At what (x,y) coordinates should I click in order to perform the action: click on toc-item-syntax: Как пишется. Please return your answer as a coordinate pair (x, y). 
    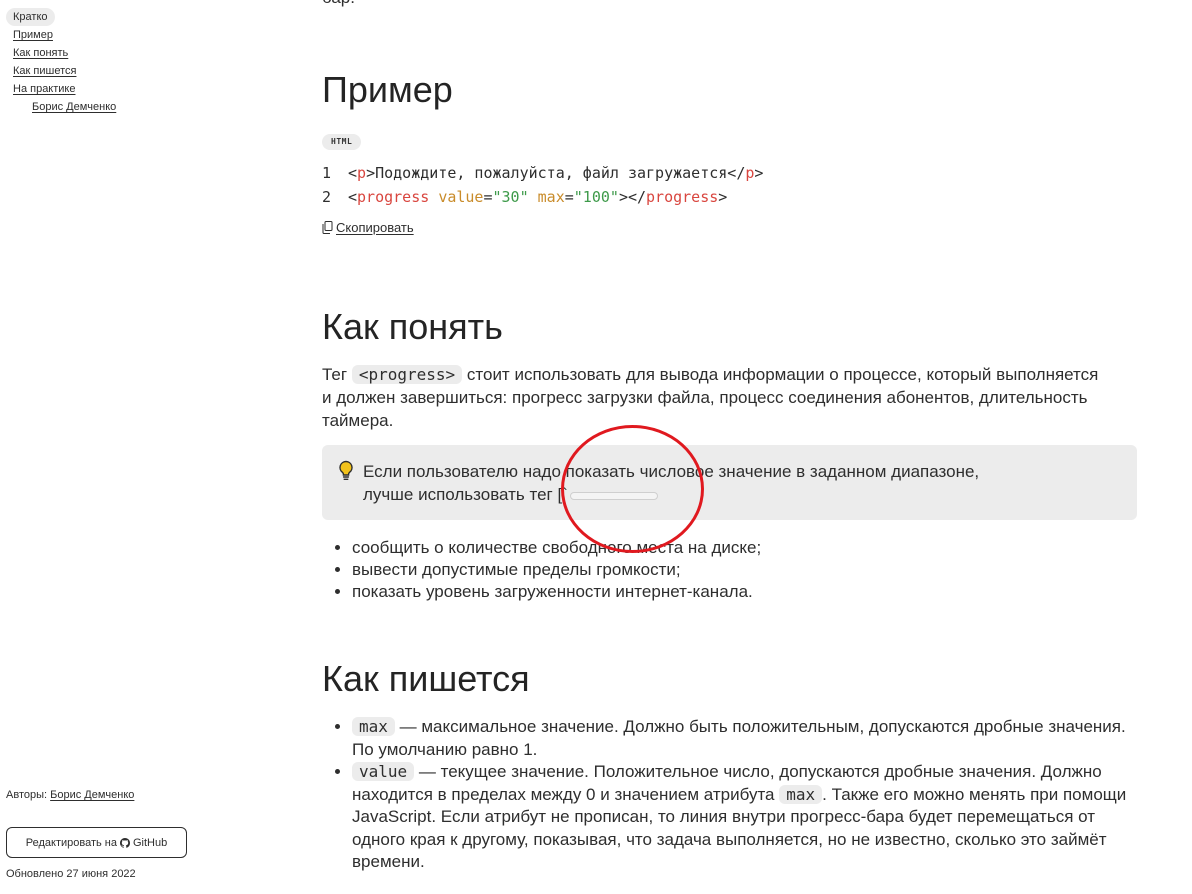
    Looking at the image, I should click on (64, 71).